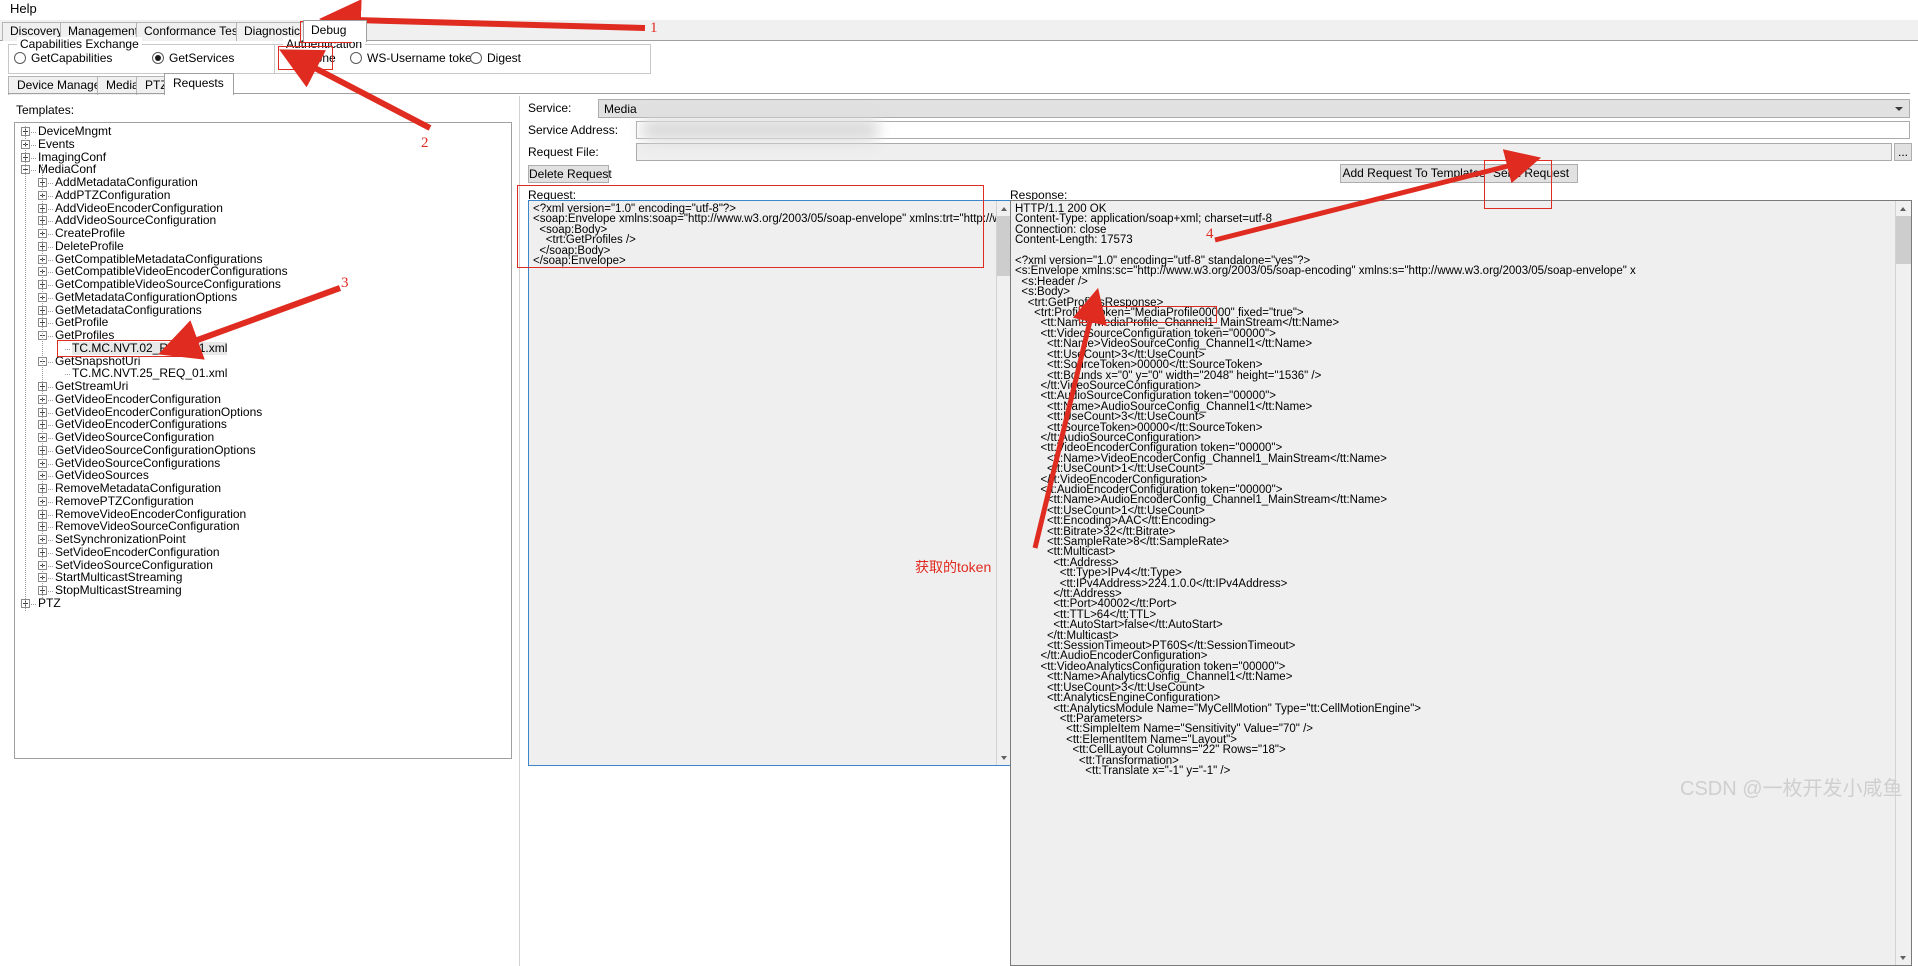 This screenshot has width=1918, height=966. Describe the element at coordinates (1254, 108) in the screenshot. I see `service-combo: Media` at that location.